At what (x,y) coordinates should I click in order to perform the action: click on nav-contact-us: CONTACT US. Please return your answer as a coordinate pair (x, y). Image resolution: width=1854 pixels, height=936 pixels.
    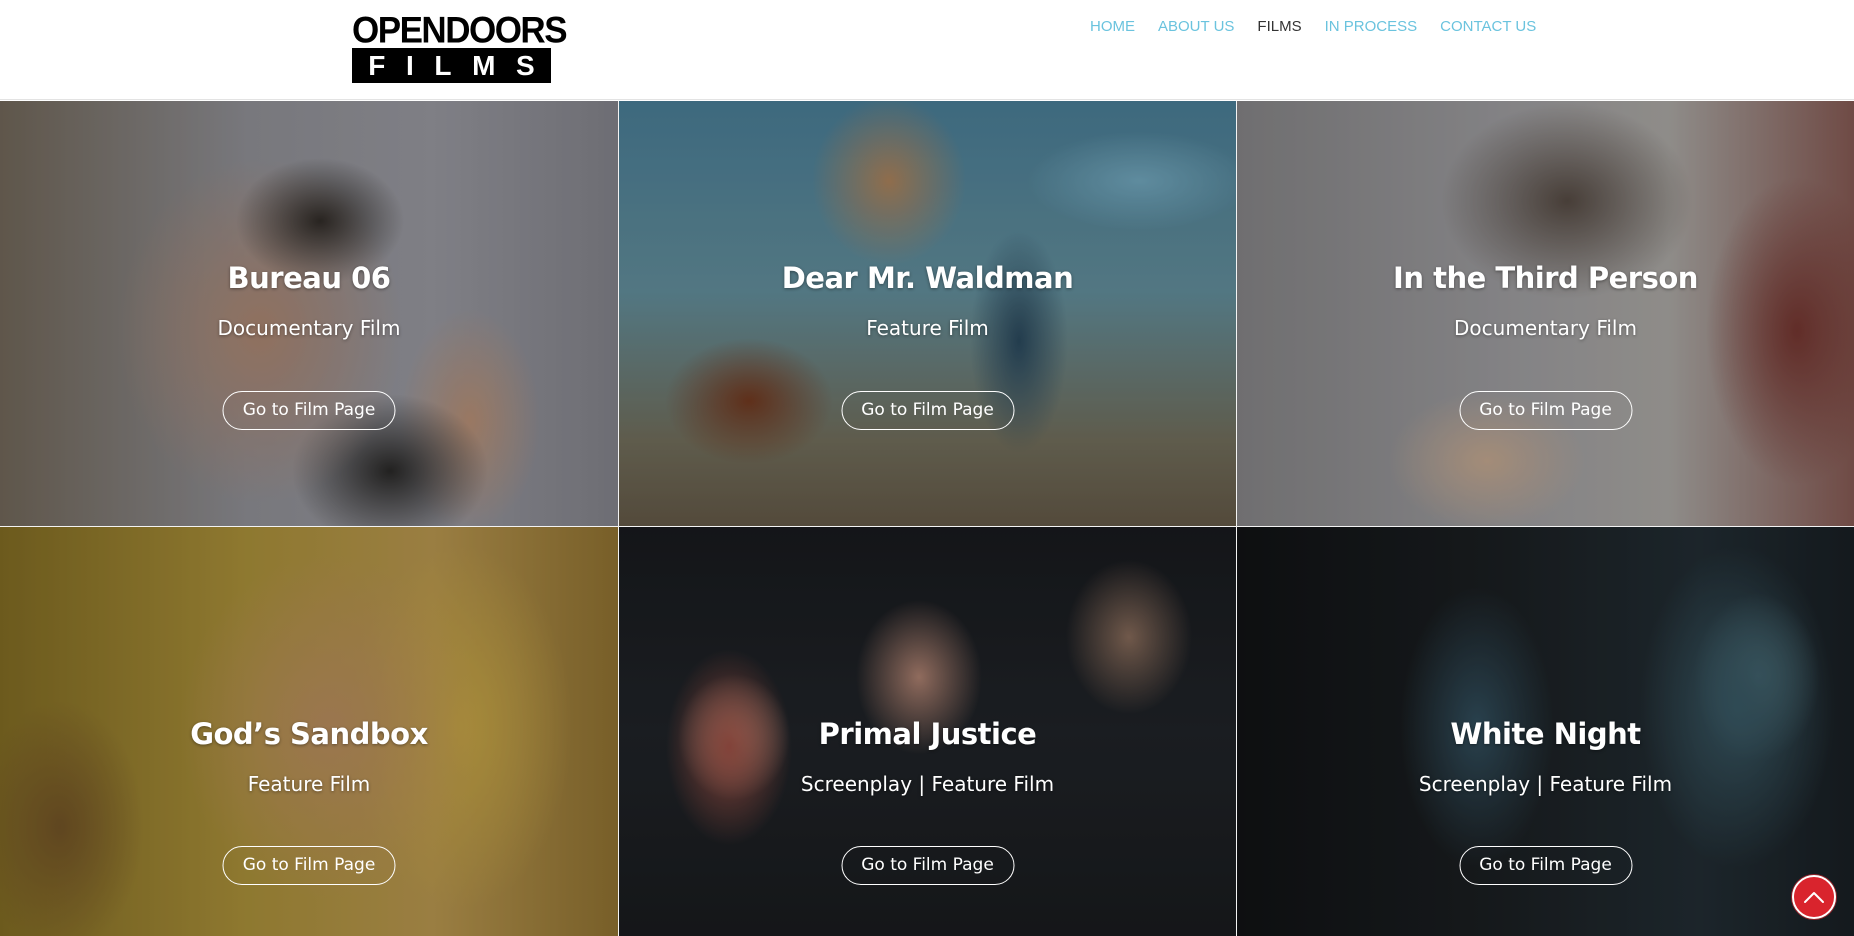
    Looking at the image, I should click on (1488, 27).